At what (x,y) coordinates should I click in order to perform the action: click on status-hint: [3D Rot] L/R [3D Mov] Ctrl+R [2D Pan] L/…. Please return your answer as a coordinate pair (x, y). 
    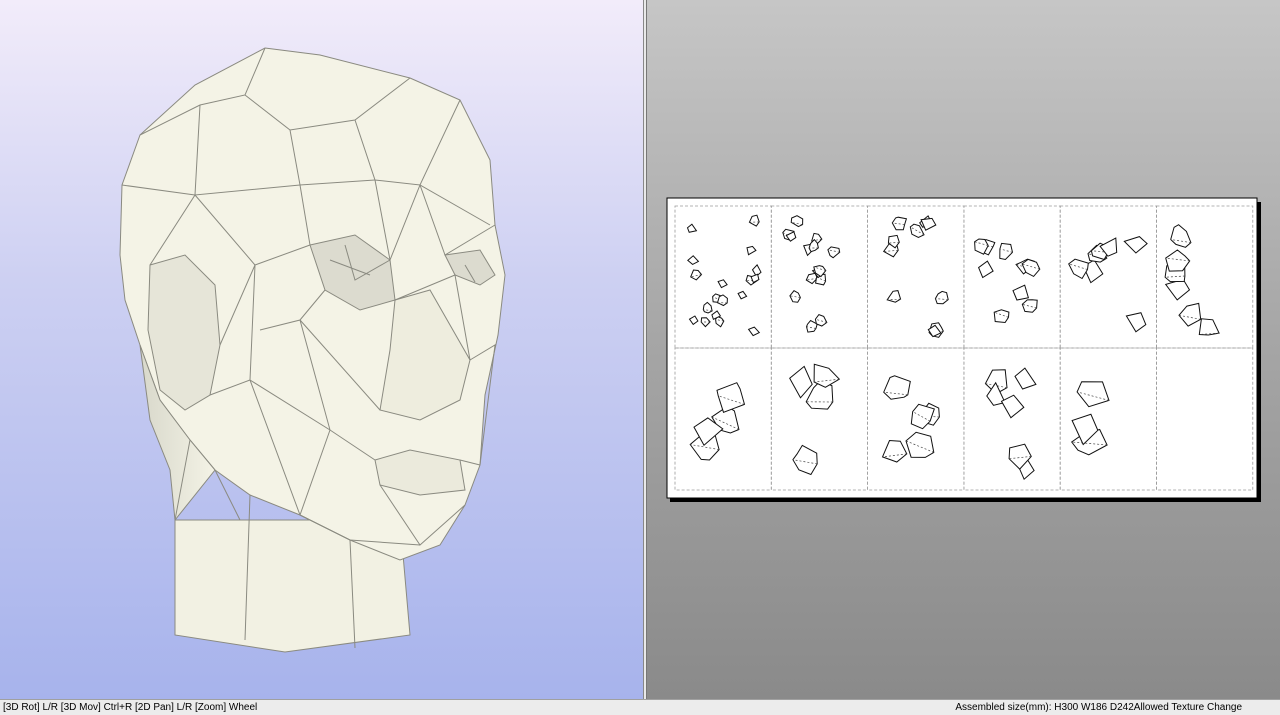
    Looking at the image, I should click on (130, 707).